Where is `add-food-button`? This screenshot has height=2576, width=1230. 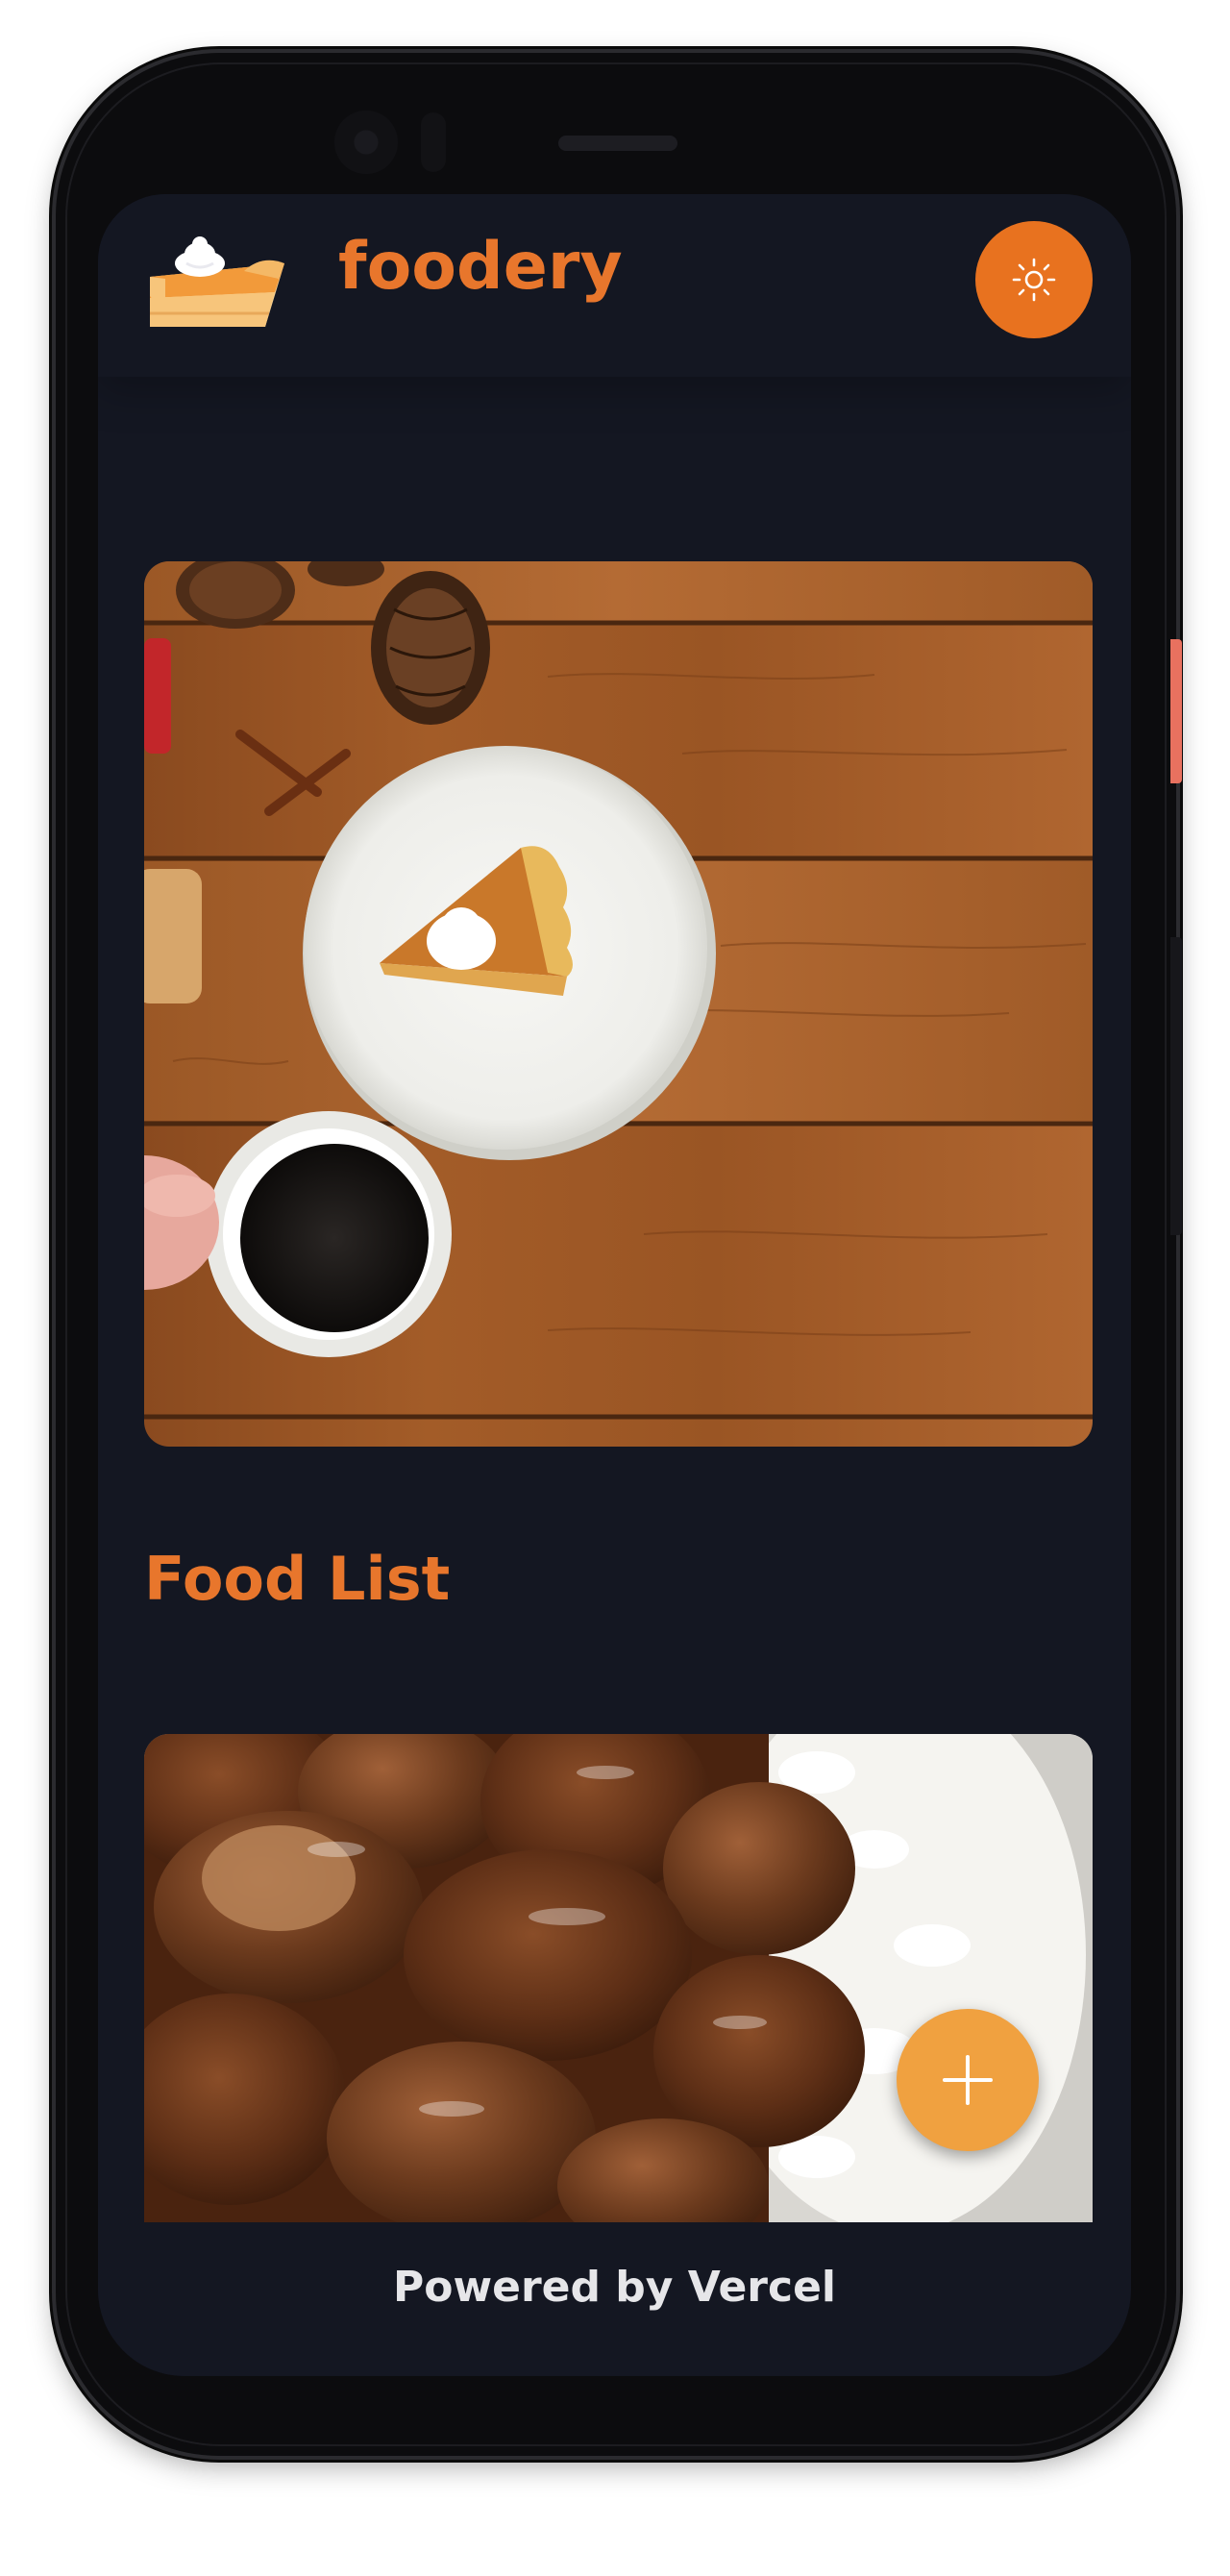 add-food-button is located at coordinates (968, 2080).